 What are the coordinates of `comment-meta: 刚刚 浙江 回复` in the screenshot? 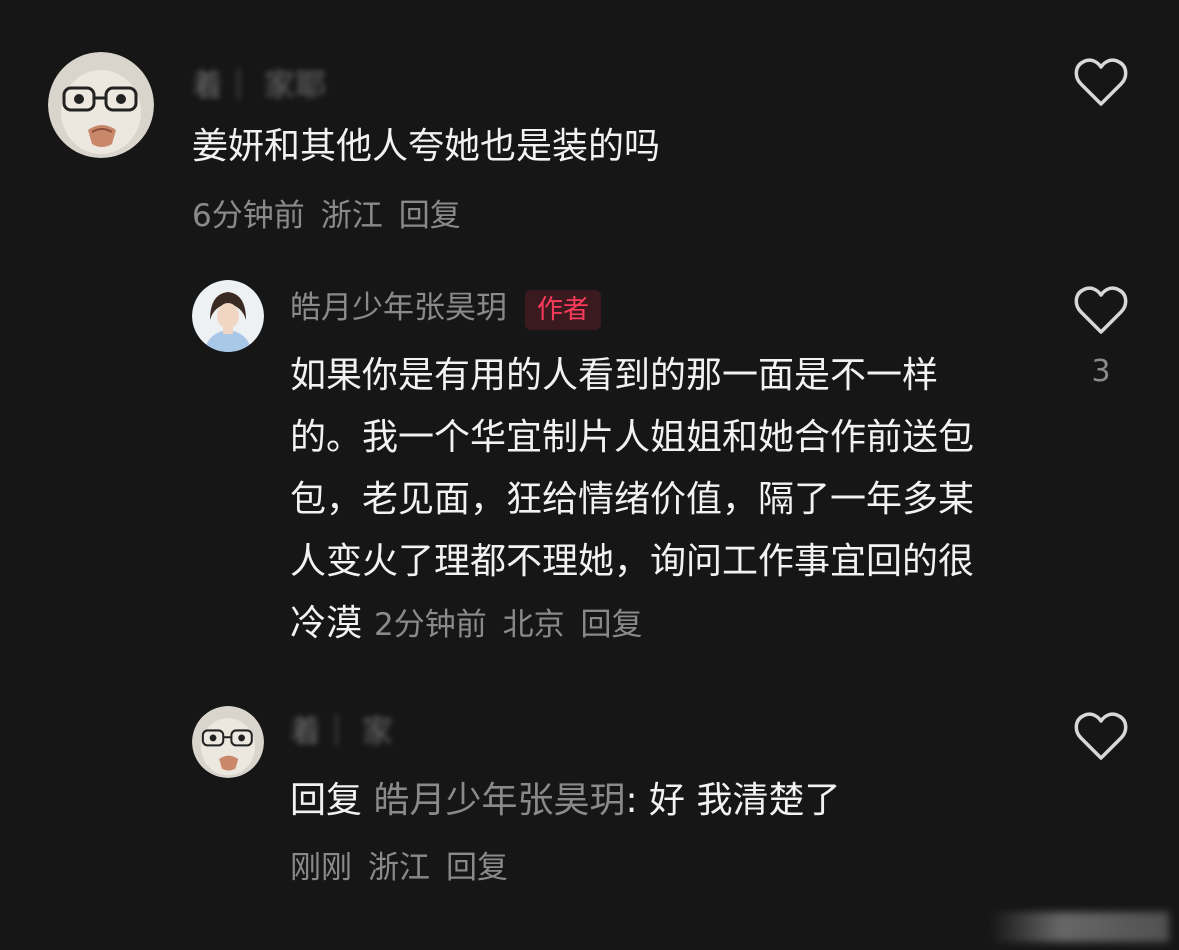 It's located at (399, 868).